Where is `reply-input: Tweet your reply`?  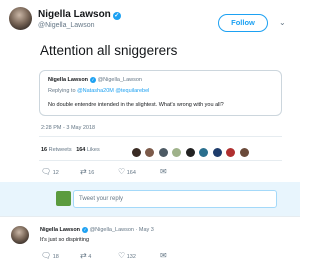
reply-input: Tweet your reply is located at coordinates (175, 199).